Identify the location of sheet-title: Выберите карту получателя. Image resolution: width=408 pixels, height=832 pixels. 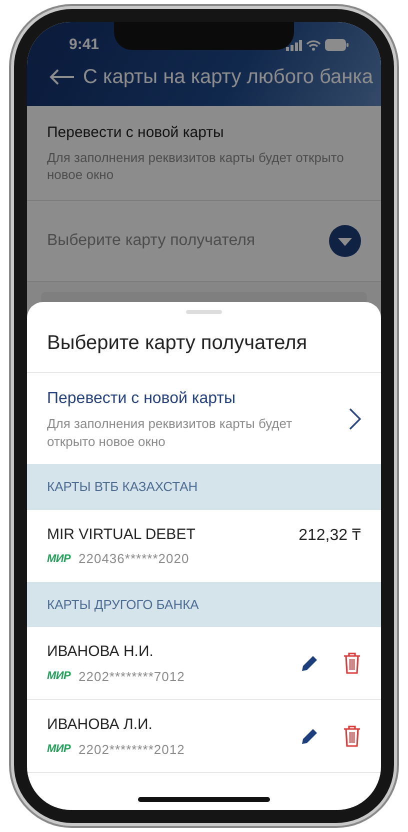
(204, 343).